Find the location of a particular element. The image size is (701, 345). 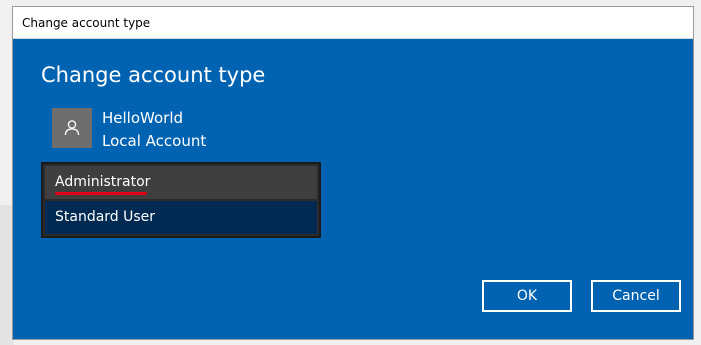

dialog-heading: Change account type is located at coordinates (153, 75).